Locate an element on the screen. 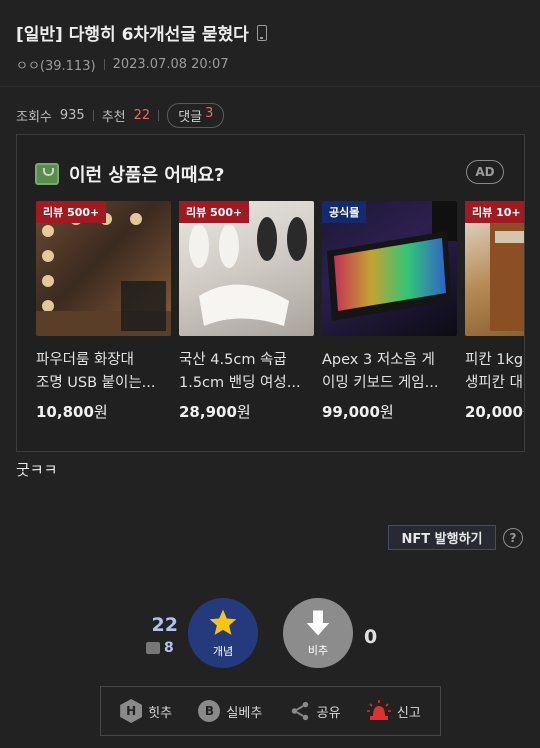 The image size is (540, 748). product-price: 10,800원 is located at coordinates (103, 411).